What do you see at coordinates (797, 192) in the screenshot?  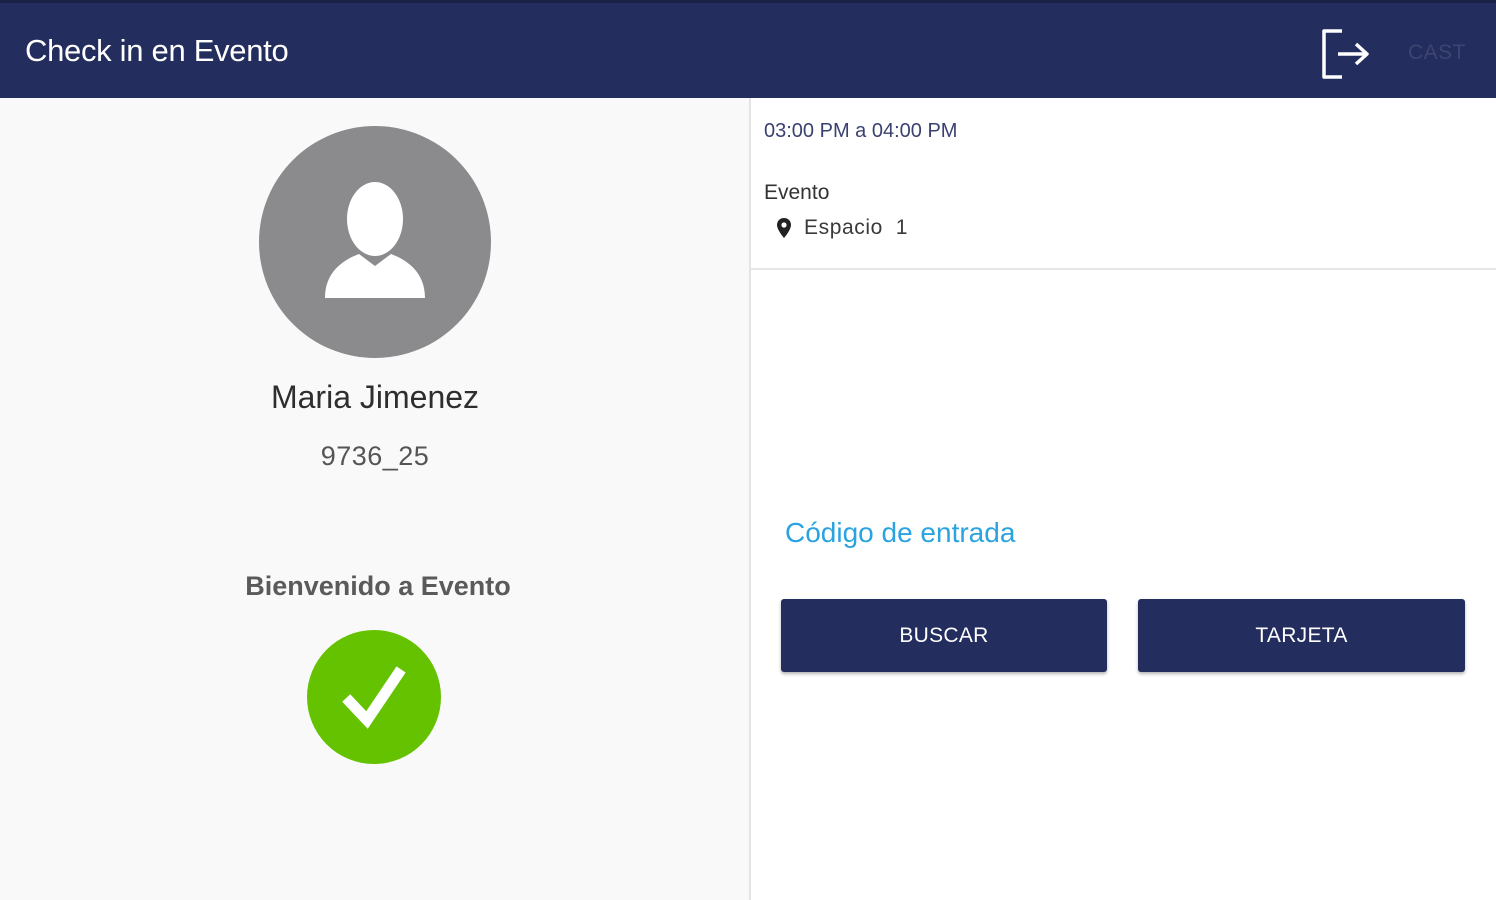 I see `event-name: Evento` at bounding box center [797, 192].